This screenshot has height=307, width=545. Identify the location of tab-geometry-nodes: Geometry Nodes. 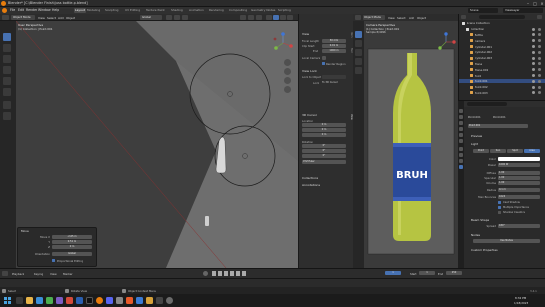
(263, 10).